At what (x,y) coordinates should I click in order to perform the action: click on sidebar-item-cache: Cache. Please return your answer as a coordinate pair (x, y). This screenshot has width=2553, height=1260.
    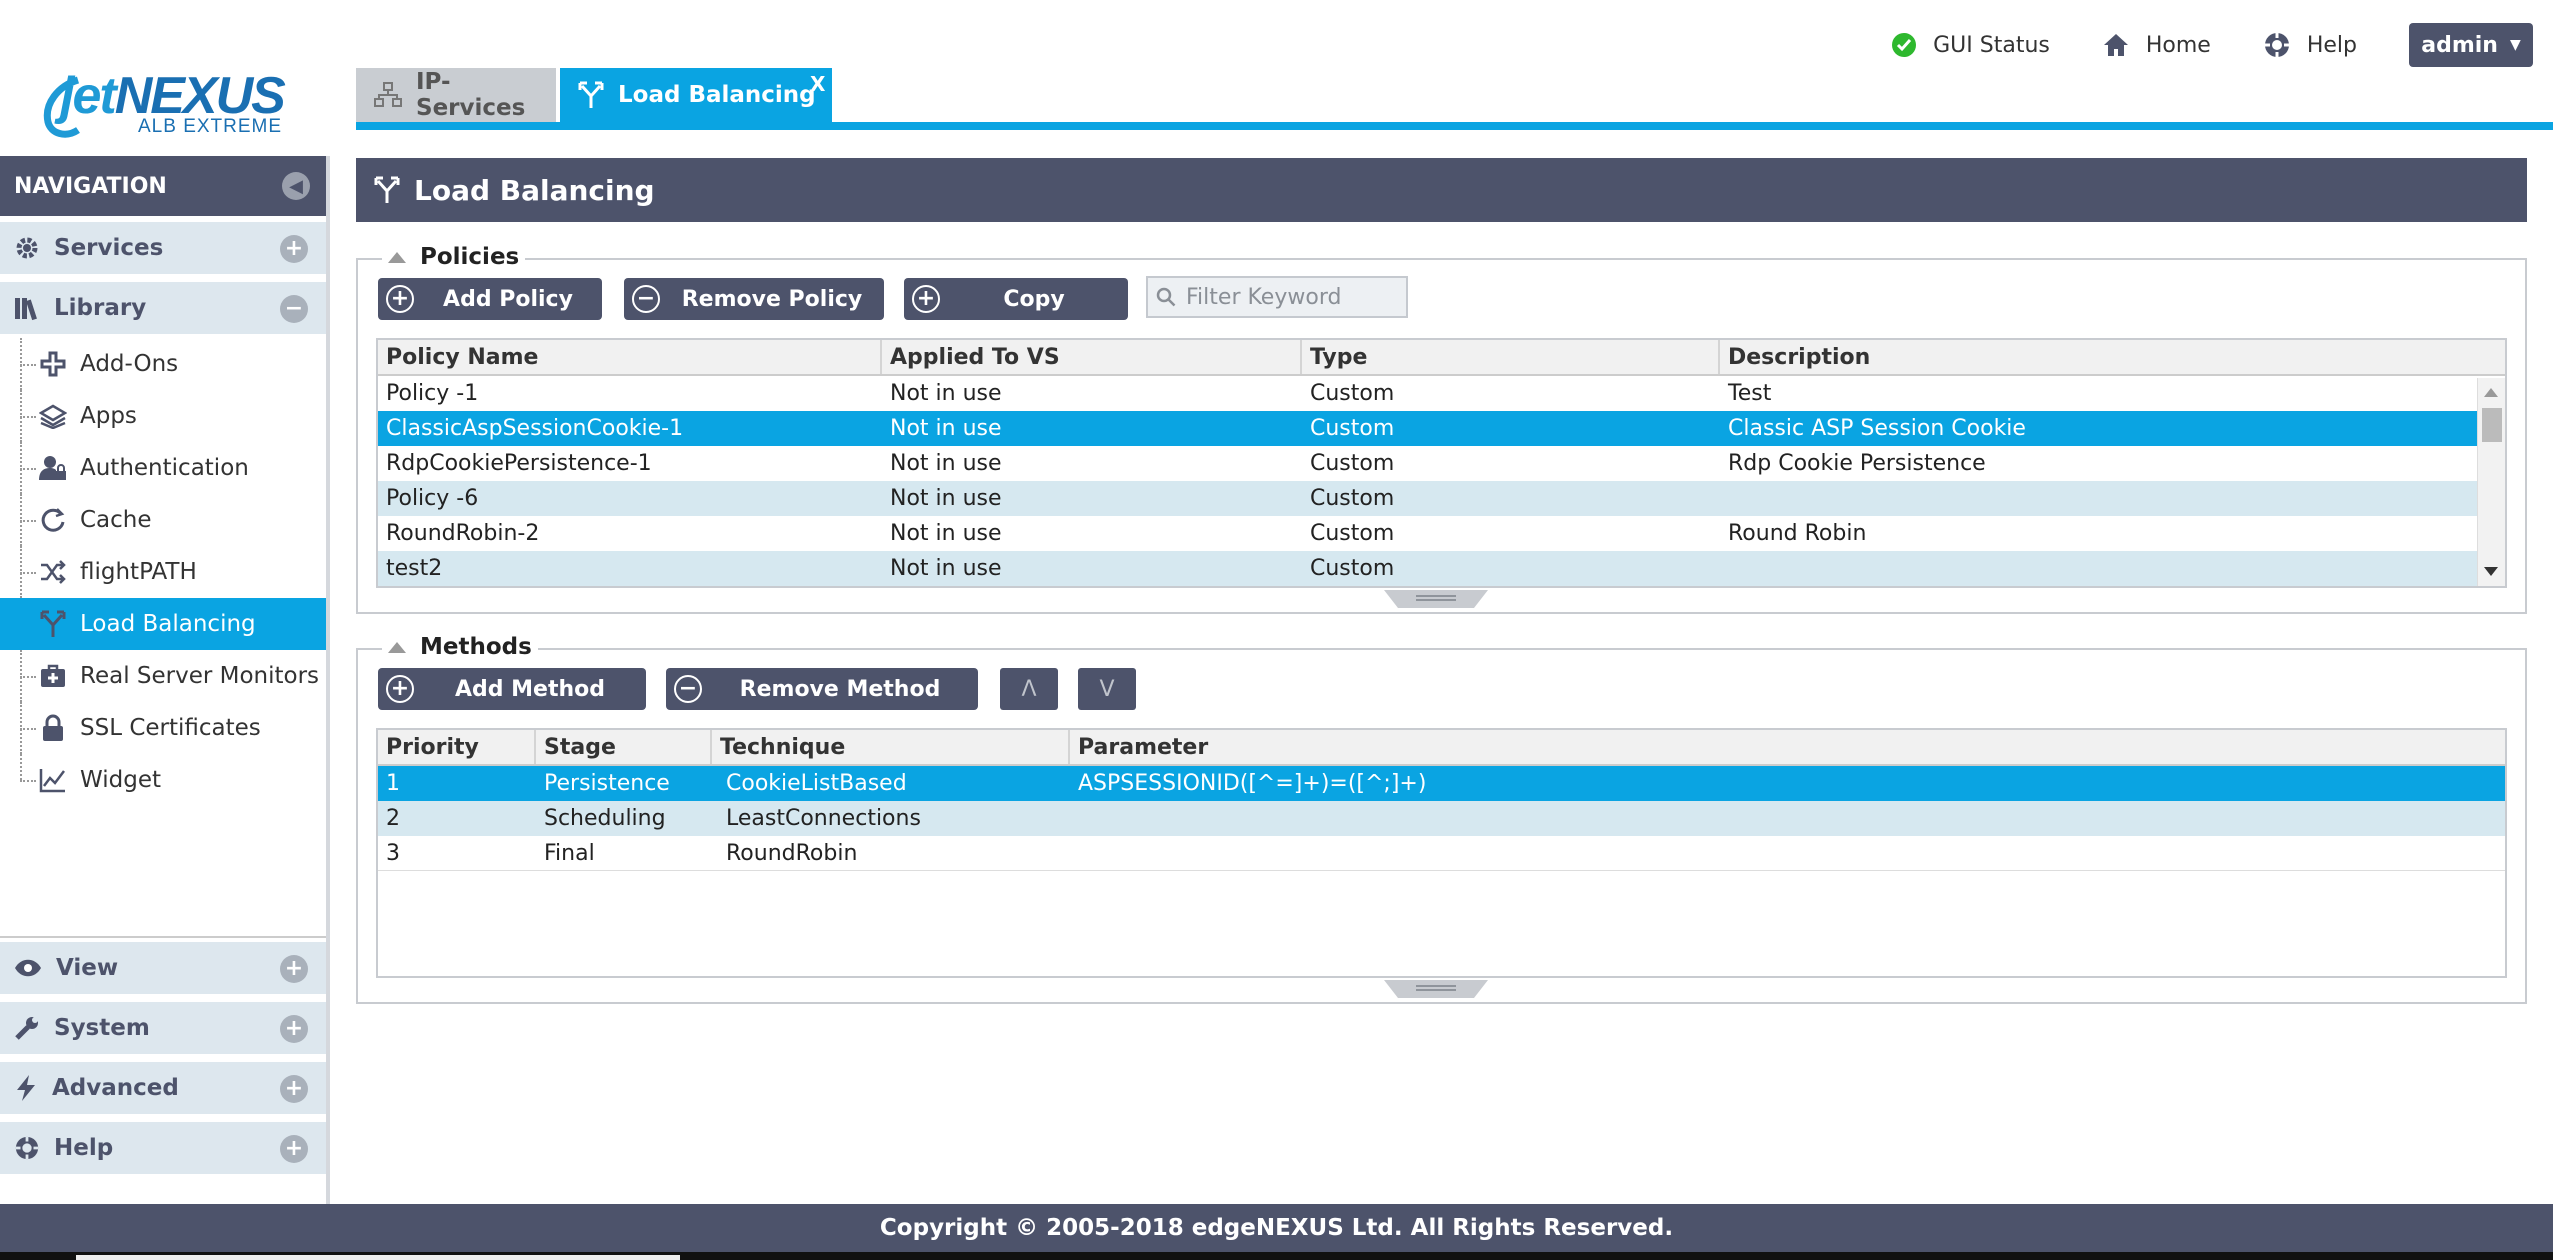
    Looking at the image, I should click on (163, 520).